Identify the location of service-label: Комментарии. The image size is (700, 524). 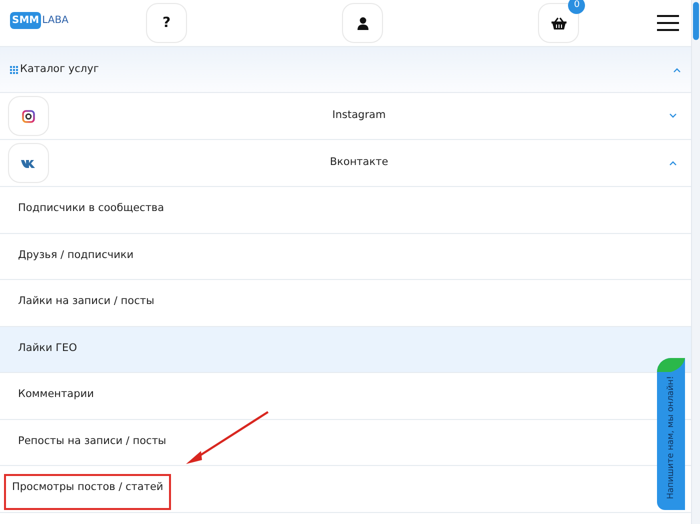
(56, 394).